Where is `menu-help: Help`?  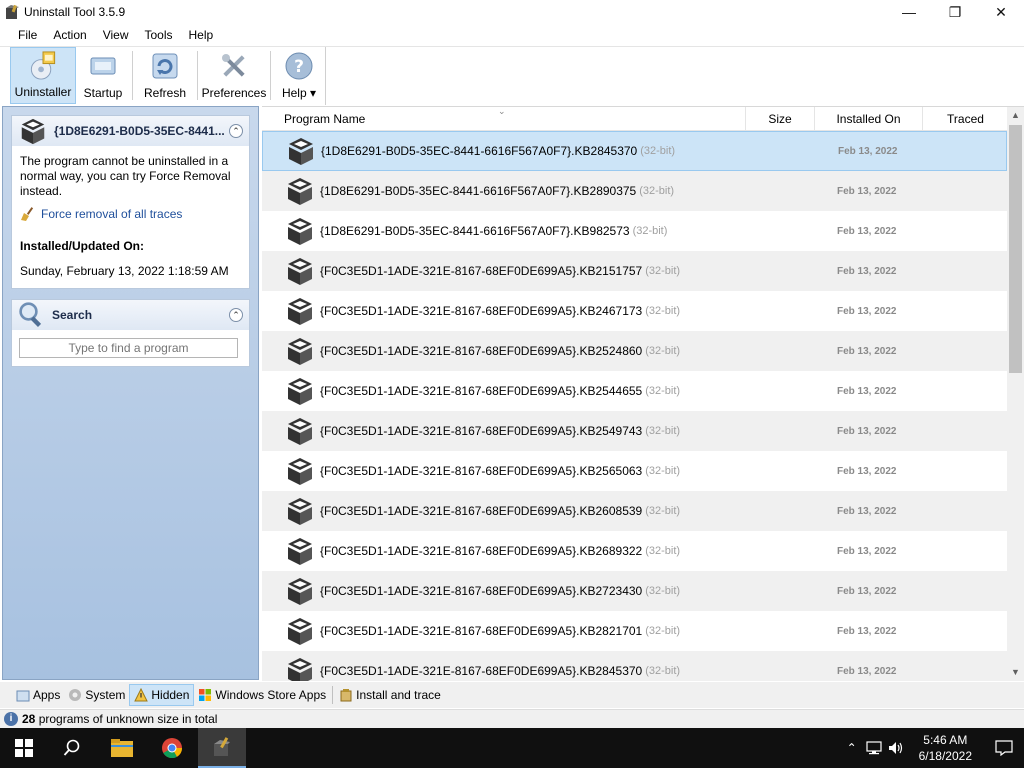
menu-help: Help is located at coordinates (201, 35).